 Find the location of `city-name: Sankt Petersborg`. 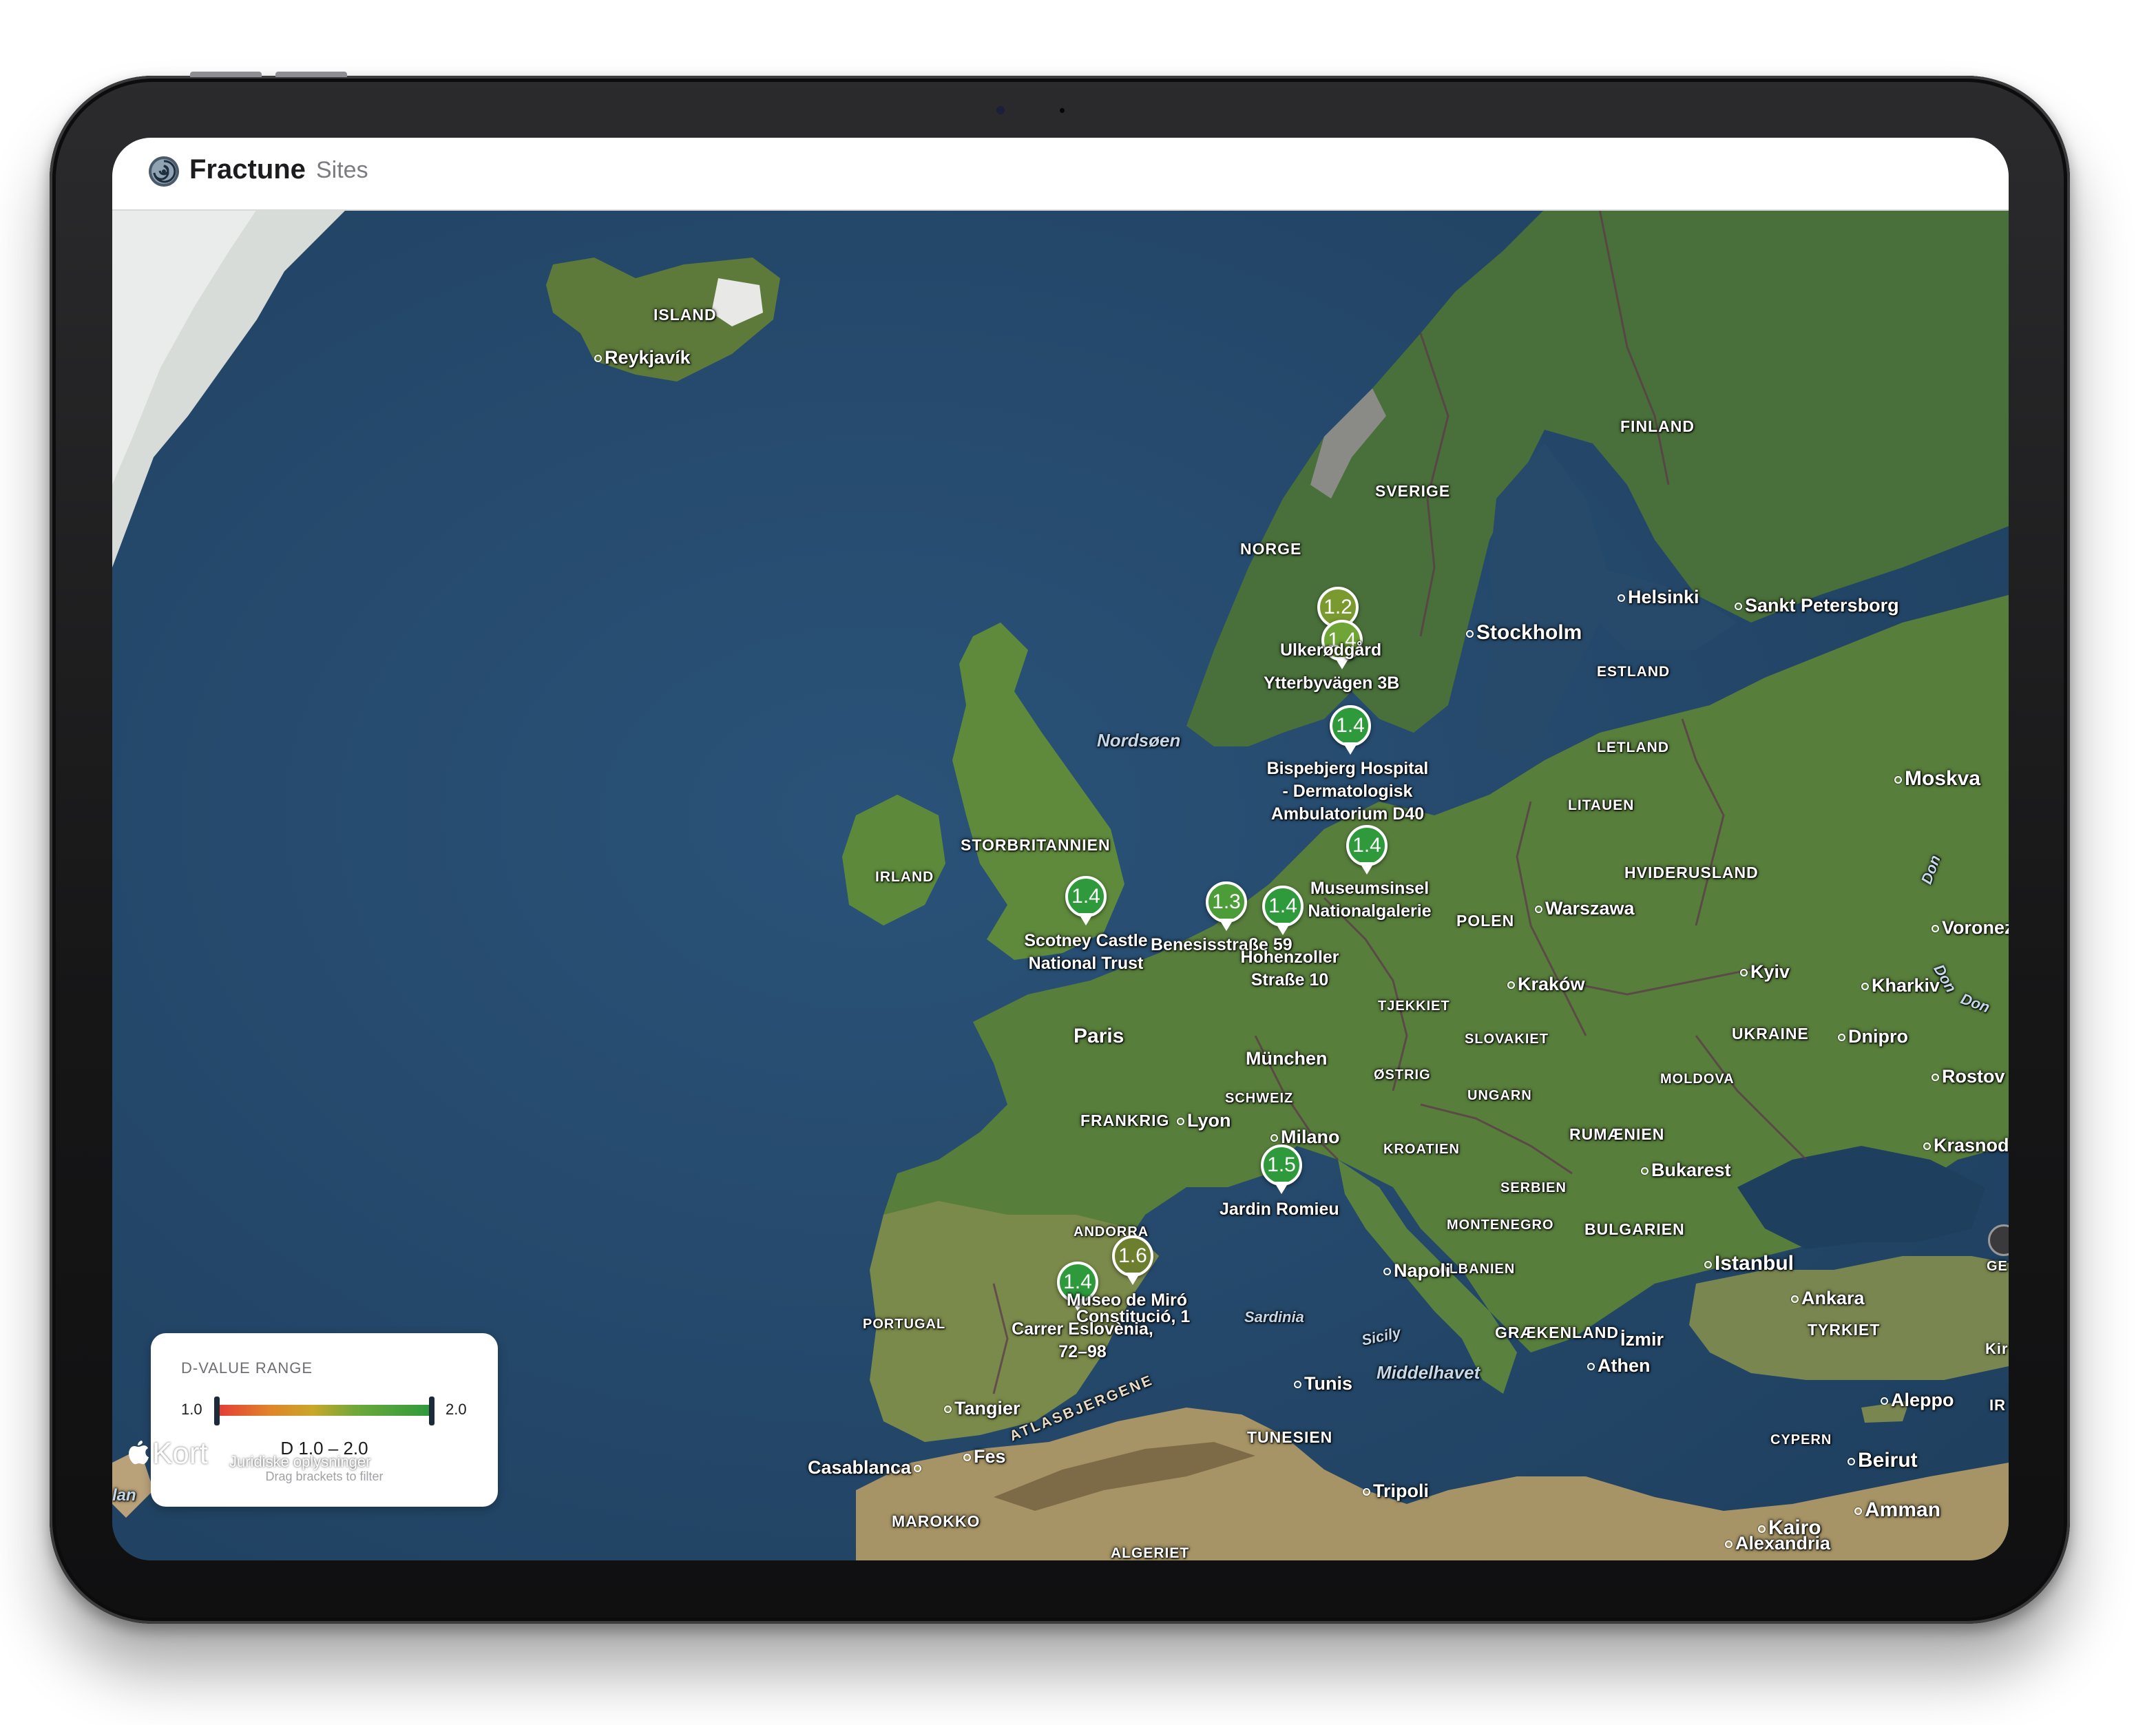

city-name: Sankt Petersborg is located at coordinates (1822, 605).